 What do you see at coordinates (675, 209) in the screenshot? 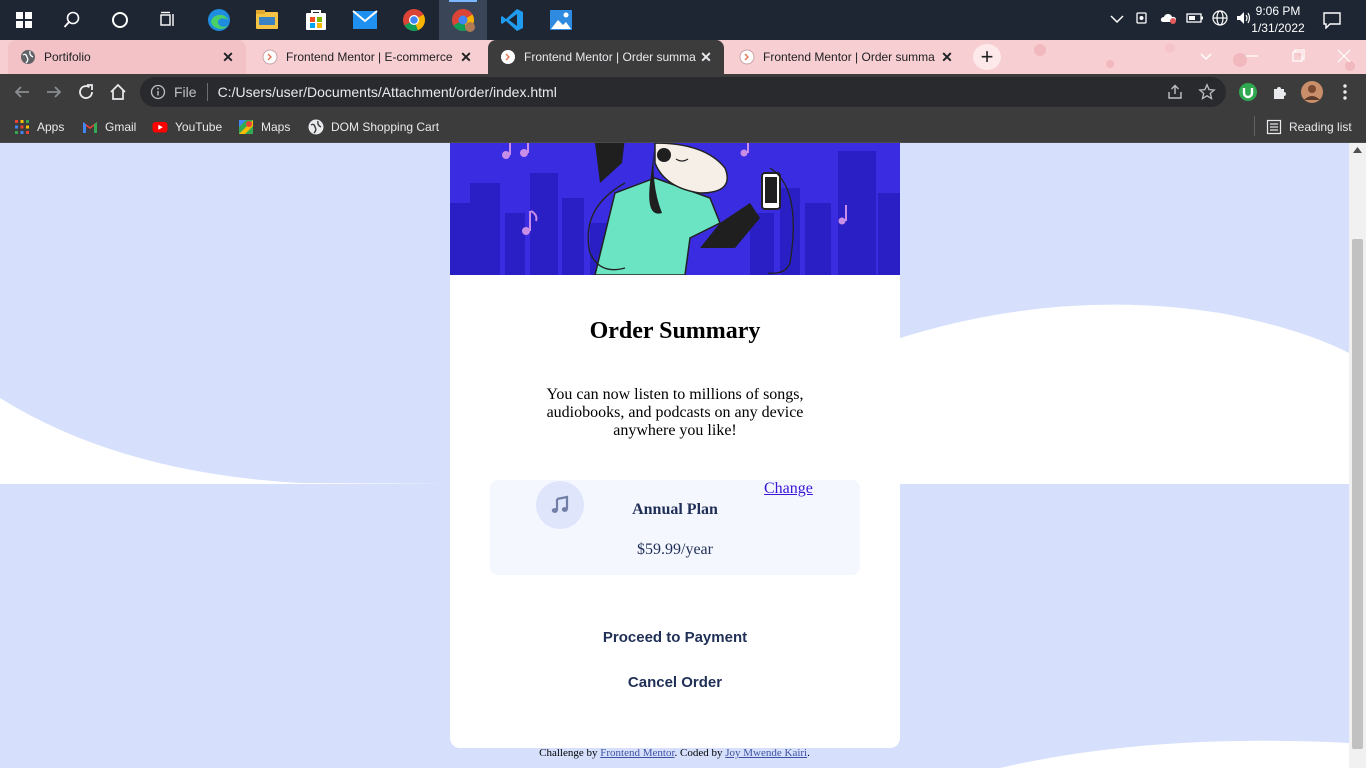
I see `hero-illustration` at bounding box center [675, 209].